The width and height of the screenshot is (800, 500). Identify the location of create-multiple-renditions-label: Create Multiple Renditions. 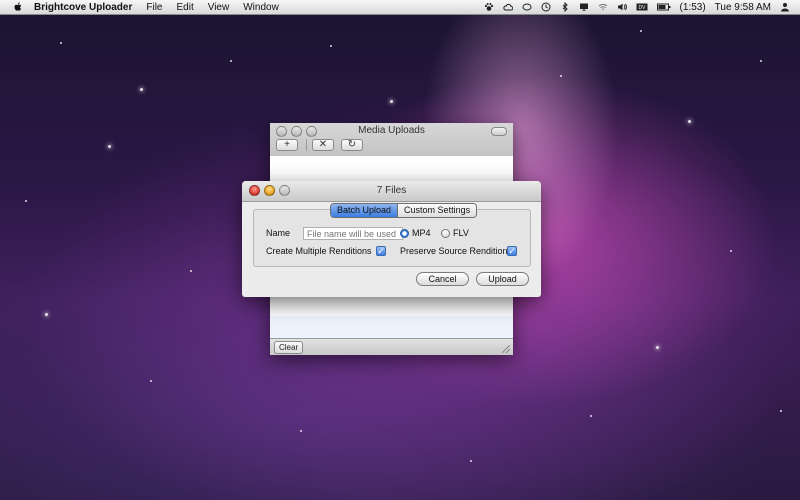
(319, 251).